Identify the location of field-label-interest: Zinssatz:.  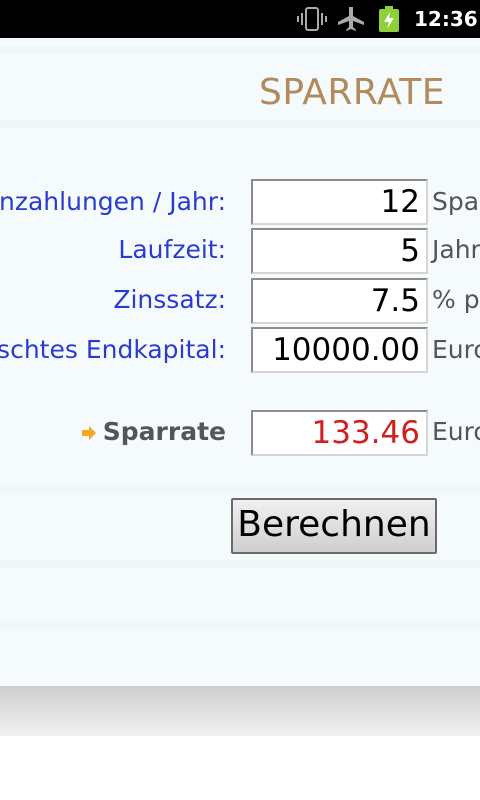
(169, 299).